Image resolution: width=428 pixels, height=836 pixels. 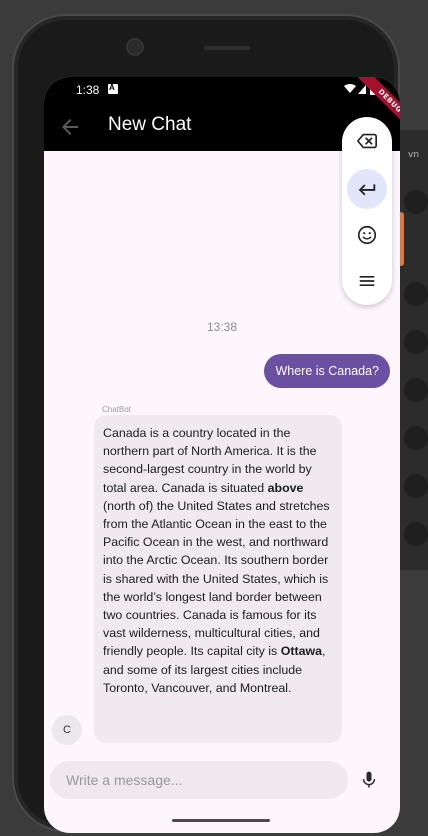 What do you see at coordinates (227, 48) in the screenshot?
I see `earpiece-speaker` at bounding box center [227, 48].